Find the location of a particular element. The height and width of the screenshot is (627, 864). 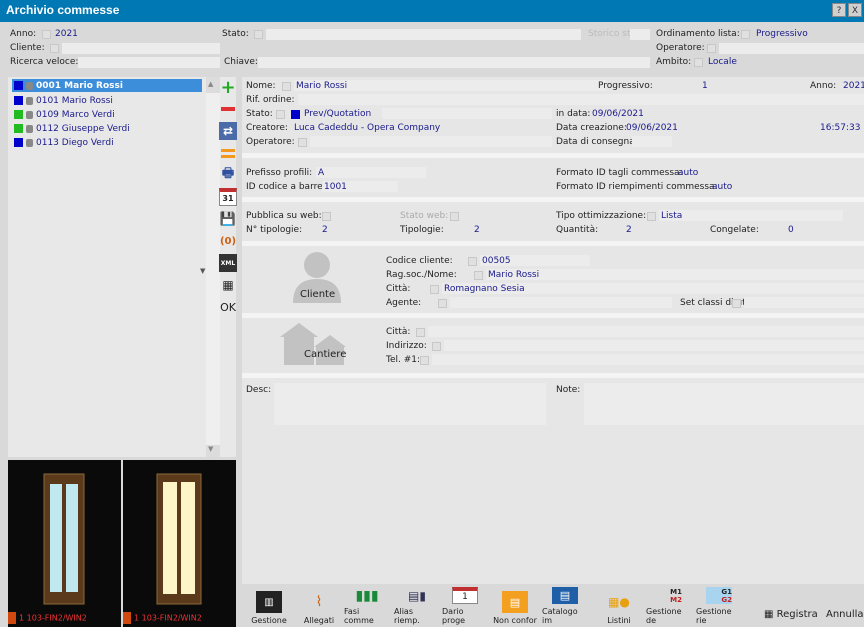

list-item: 0113 Diego Verdi is located at coordinates (107, 142).